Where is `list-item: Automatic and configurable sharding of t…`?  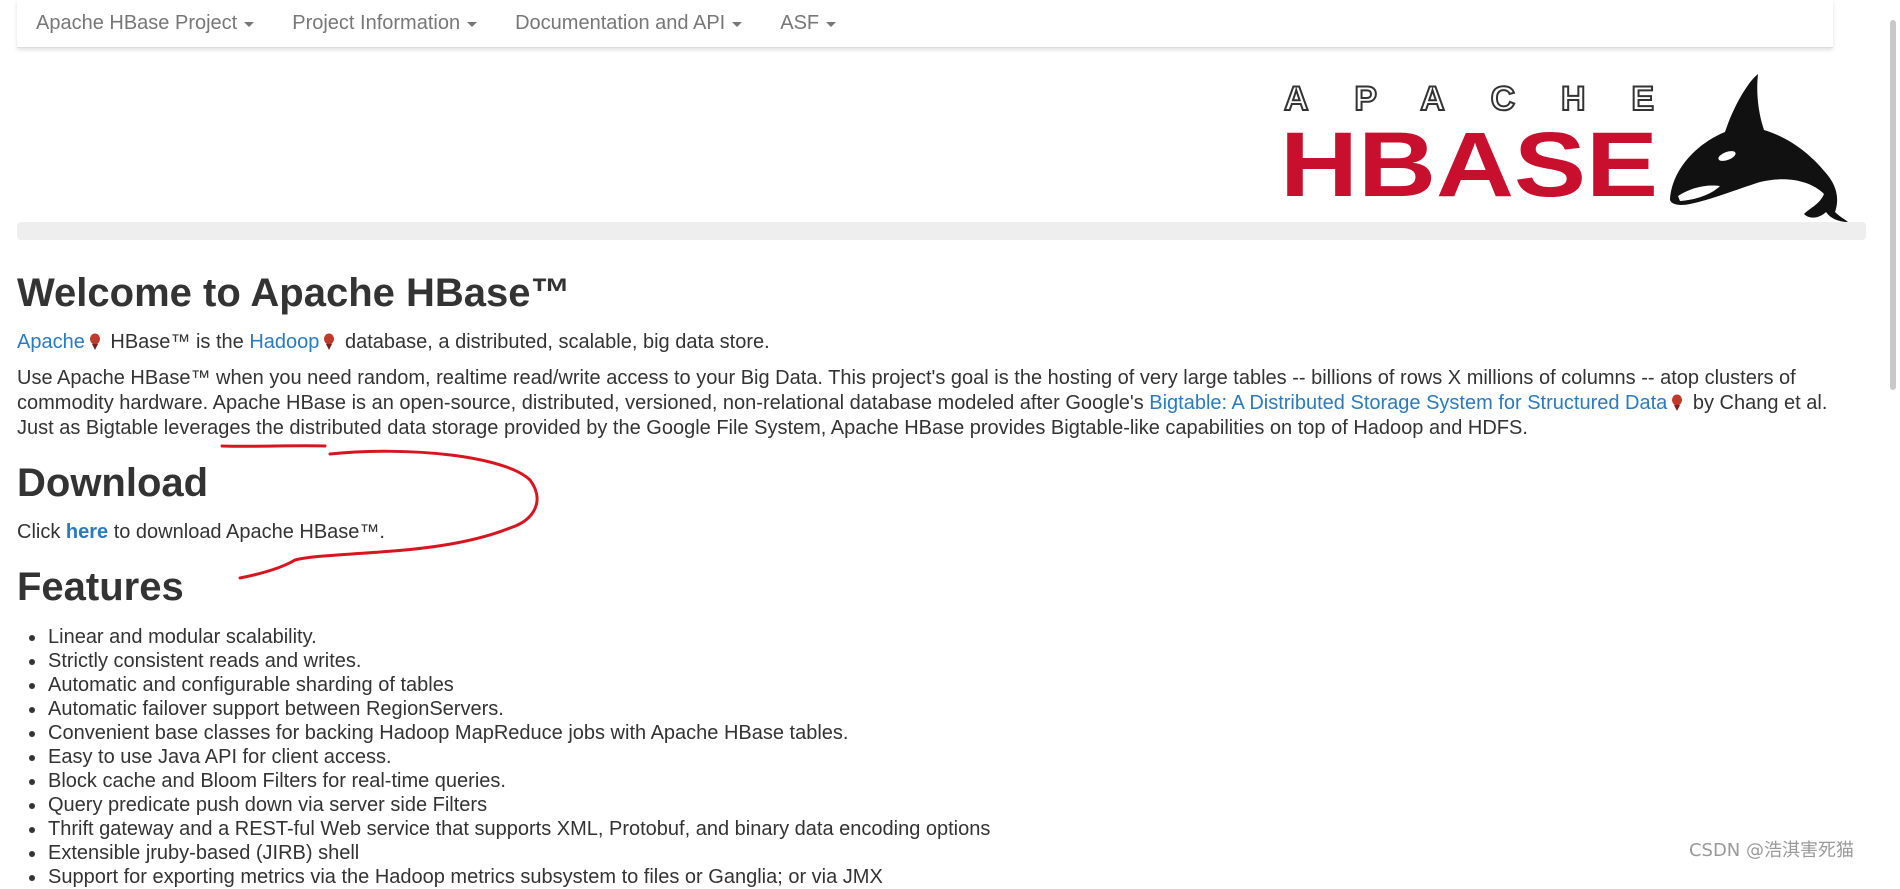 list-item: Automatic and configurable sharding of t… is located at coordinates (952, 685).